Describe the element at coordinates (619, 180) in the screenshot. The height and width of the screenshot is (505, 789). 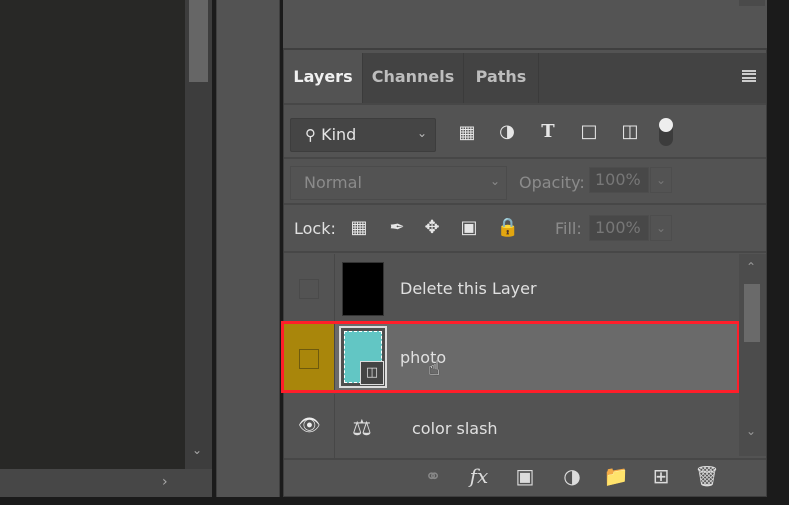
I see `opacity-input: 100%` at that location.